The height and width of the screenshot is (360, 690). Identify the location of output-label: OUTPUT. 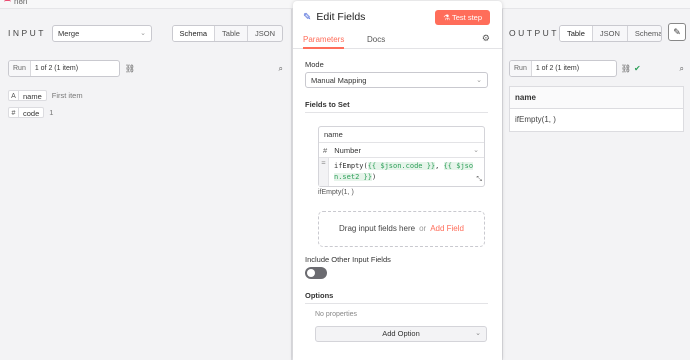
(534, 33).